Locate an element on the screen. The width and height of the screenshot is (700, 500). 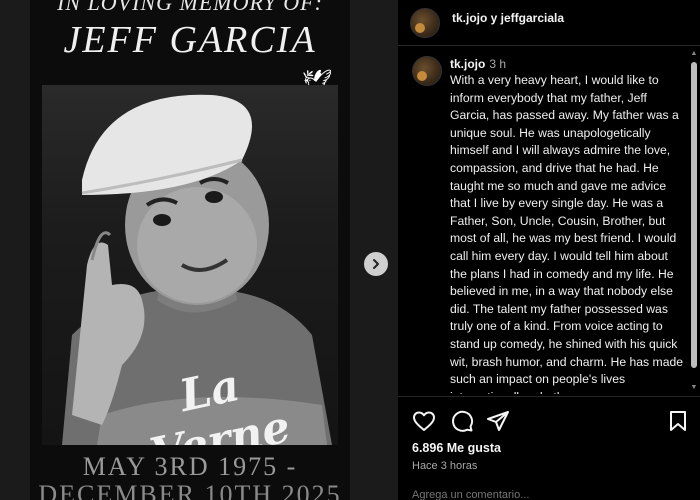
share-button is located at coordinates (498, 421).